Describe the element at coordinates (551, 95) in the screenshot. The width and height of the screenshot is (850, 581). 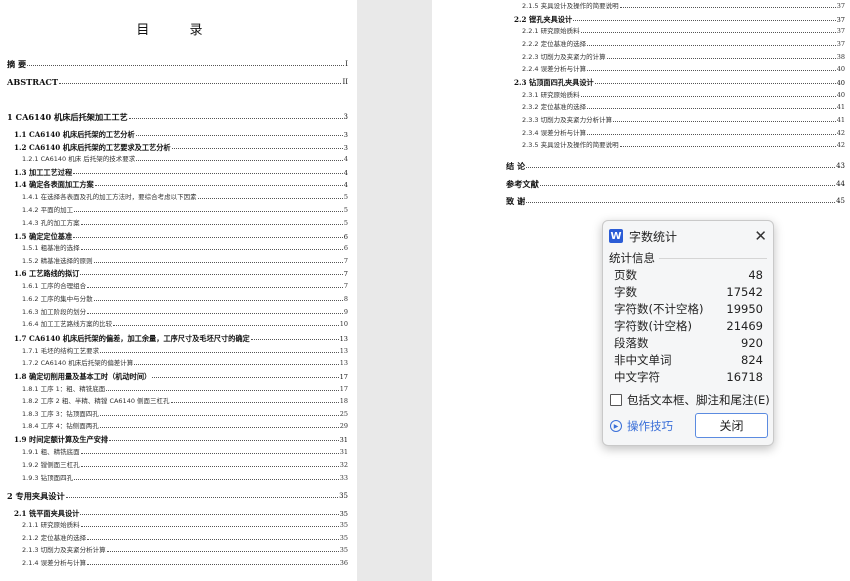
I see `toc-entry-text: 2.3.1 研究原始质料` at that location.